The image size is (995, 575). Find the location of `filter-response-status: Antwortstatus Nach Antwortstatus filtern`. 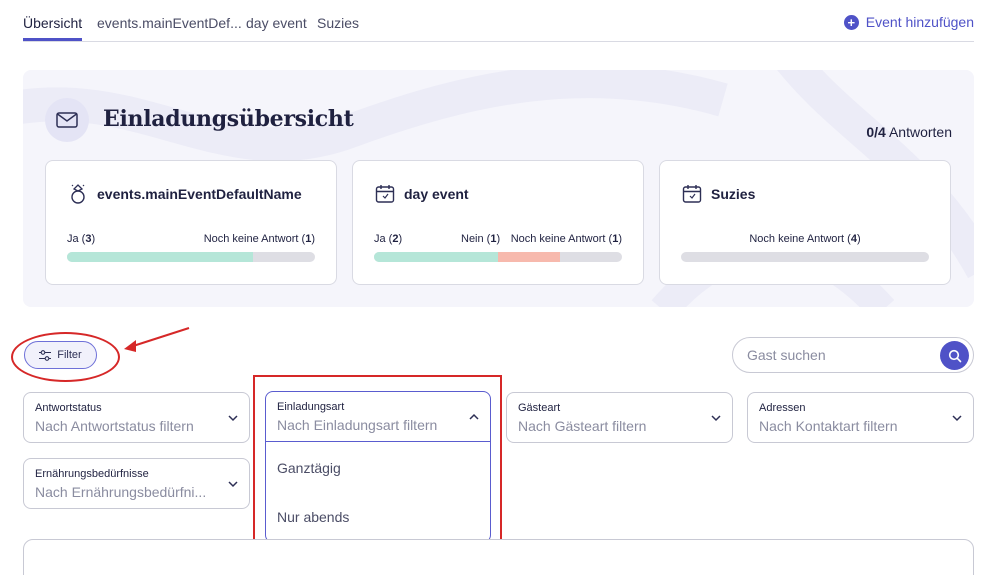

filter-response-status: Antwortstatus Nach Antwortstatus filtern is located at coordinates (136, 417).